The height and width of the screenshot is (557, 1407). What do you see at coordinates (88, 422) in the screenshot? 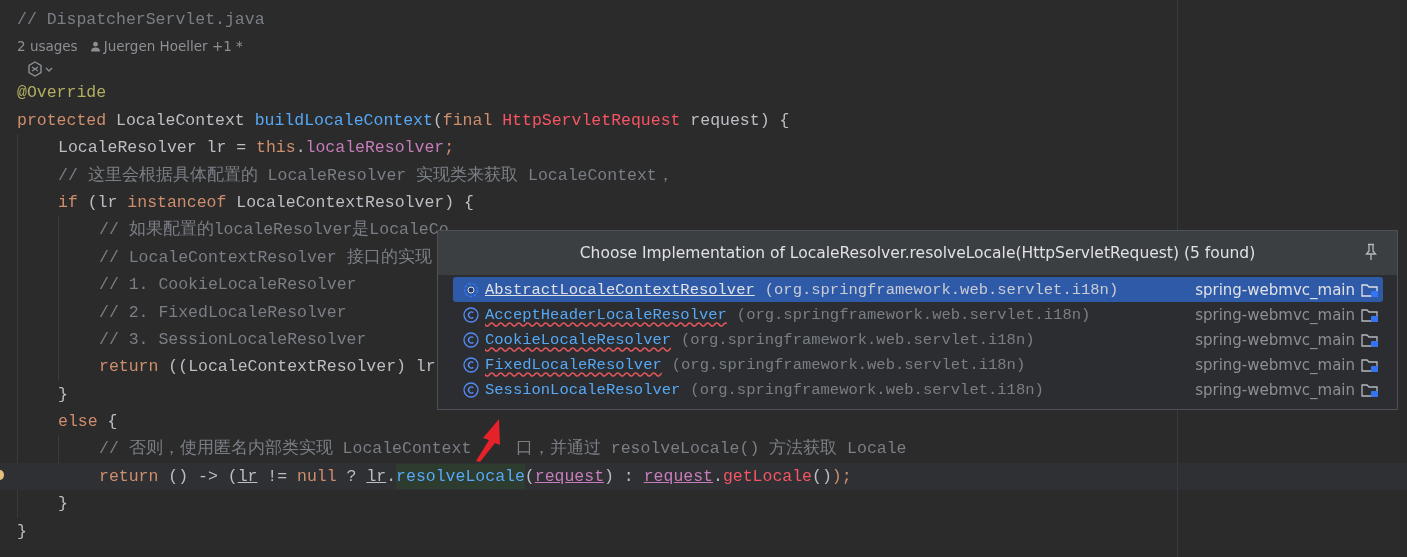
I see `code-line: else {` at bounding box center [88, 422].